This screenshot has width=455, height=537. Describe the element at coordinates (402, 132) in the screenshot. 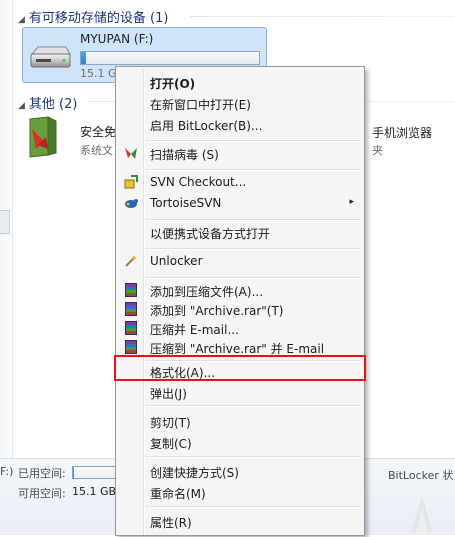

I see `other-item-name: 手机浏览器` at that location.